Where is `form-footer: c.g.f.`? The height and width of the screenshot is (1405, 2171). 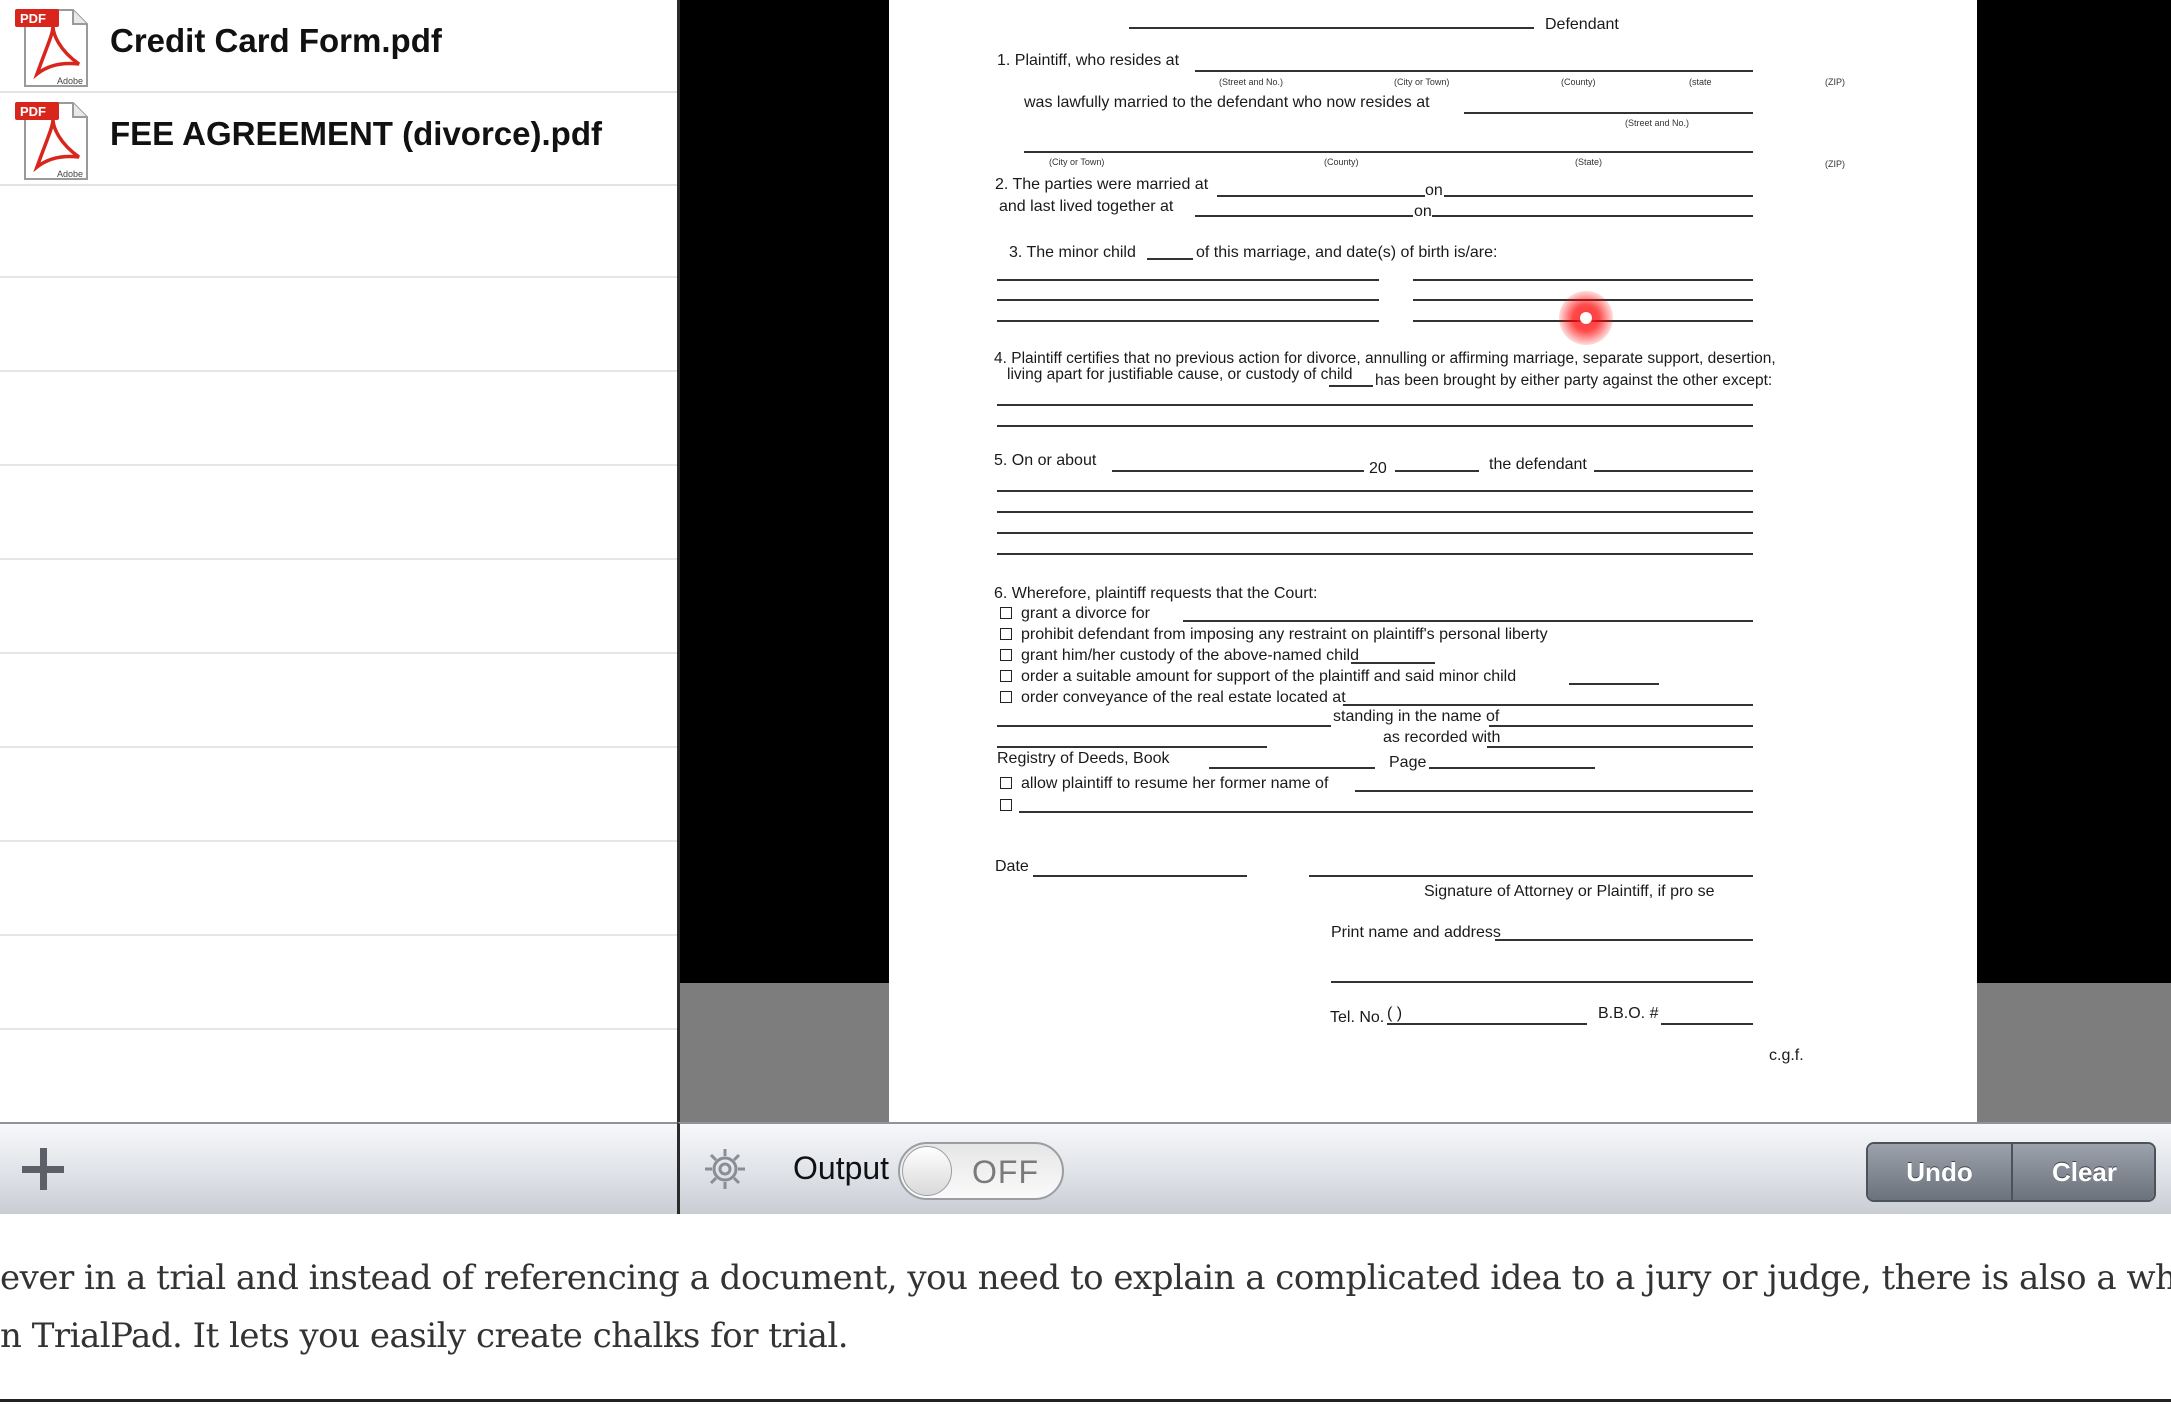
form-footer: c.g.f. is located at coordinates (1786, 1055).